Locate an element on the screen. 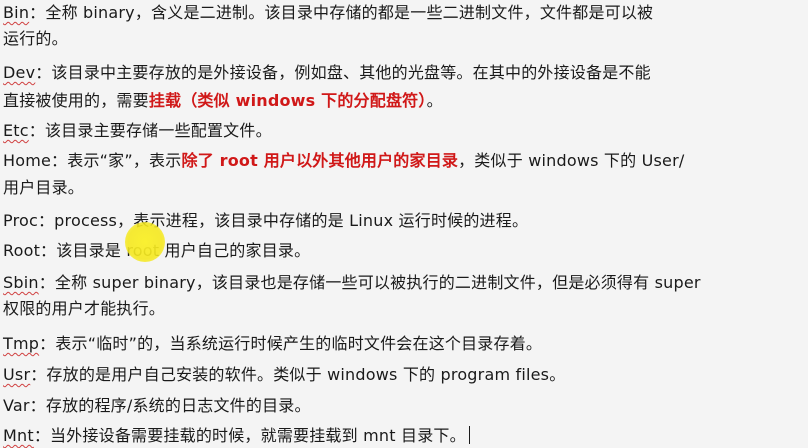 The height and width of the screenshot is (448, 808). term-etc: Etc is located at coordinates (16, 130).